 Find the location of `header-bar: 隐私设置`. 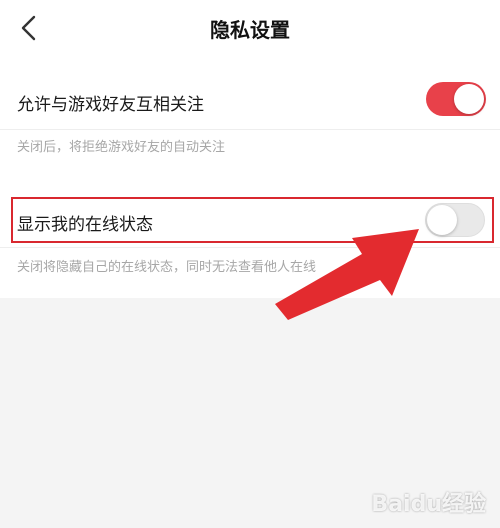

header-bar: 隐私设置 is located at coordinates (250, 29).